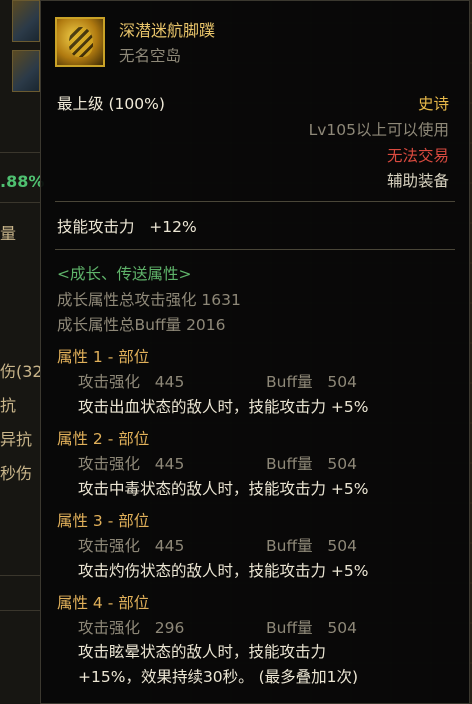 The height and width of the screenshot is (704, 472). Describe the element at coordinates (80, 104) in the screenshot. I see `grade-label: 最上级` at that location.